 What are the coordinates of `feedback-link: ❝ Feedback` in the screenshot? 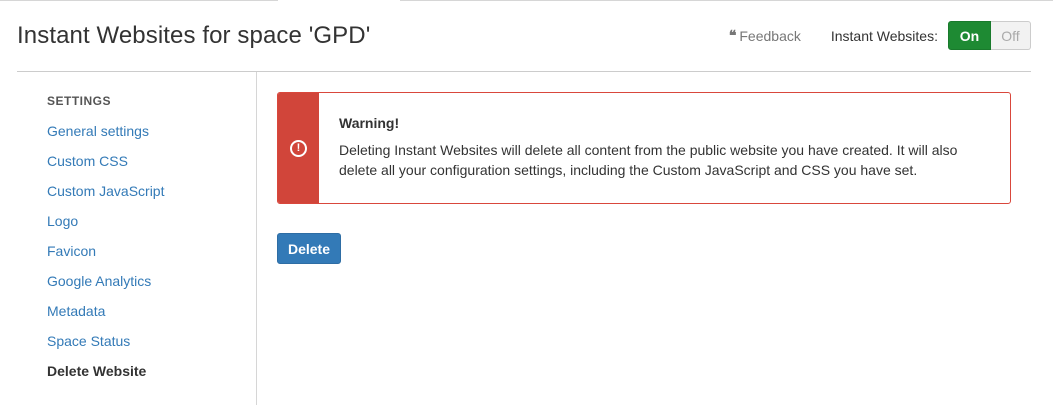 It's located at (765, 36).